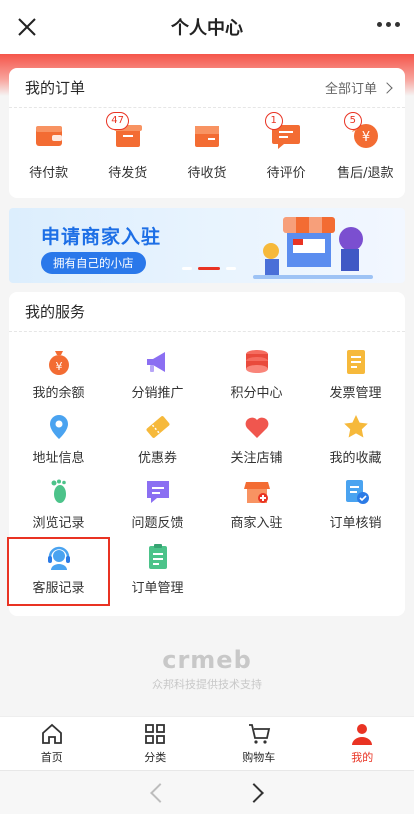  I want to click on megaphone-icon, so click(155, 362).